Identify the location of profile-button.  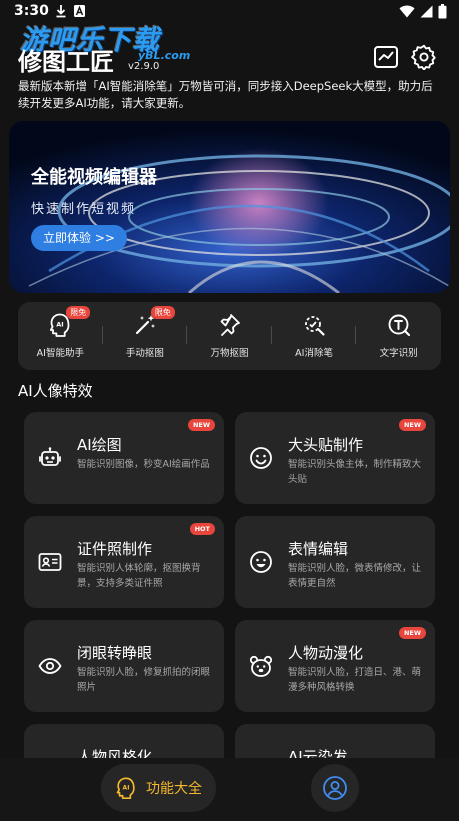
(335, 788).